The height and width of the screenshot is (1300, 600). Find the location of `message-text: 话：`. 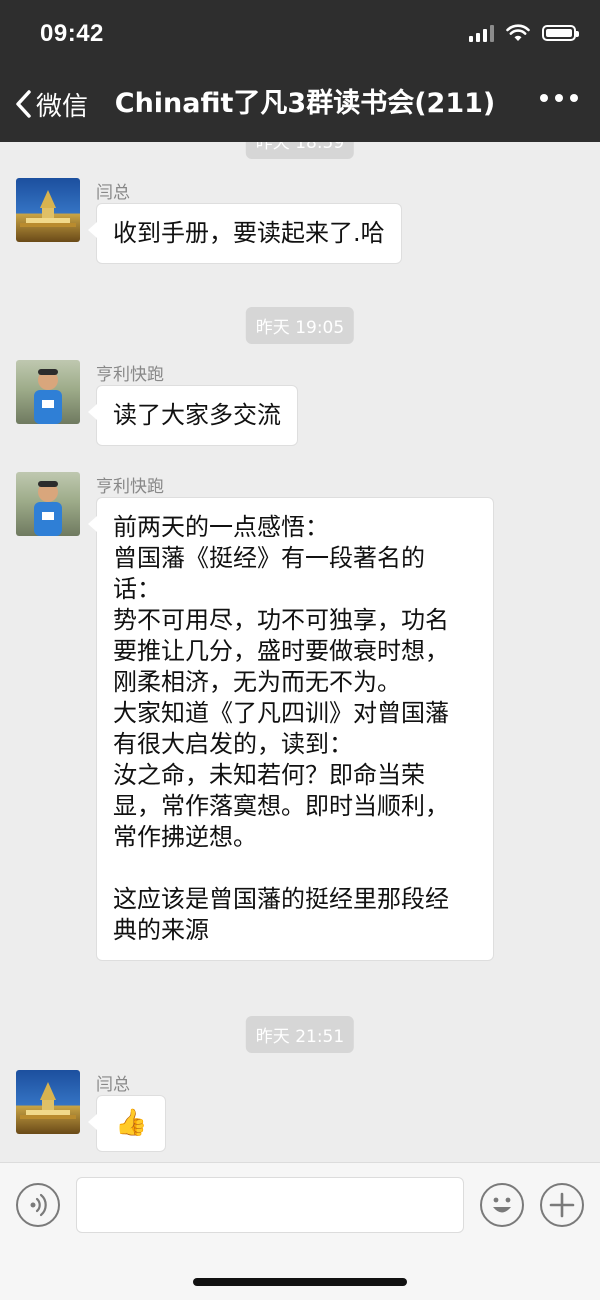

message-text: 话： is located at coordinates (137, 589).